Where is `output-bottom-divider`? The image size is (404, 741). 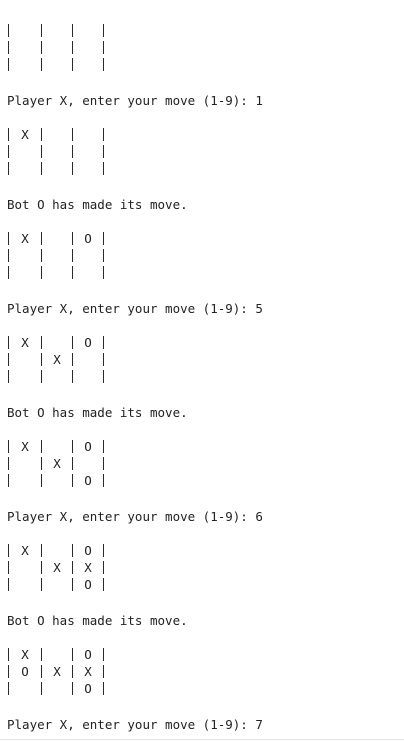
output-bottom-divider is located at coordinates (202, 739).